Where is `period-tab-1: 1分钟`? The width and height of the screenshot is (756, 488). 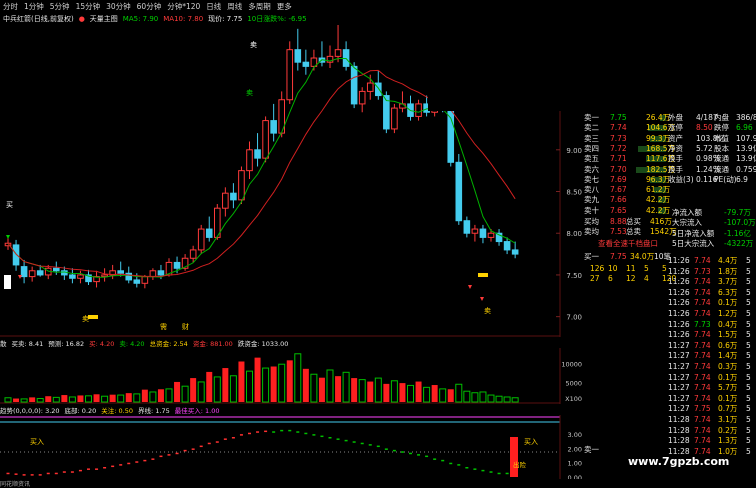 period-tab-1: 1分钟 is located at coordinates (34, 6).